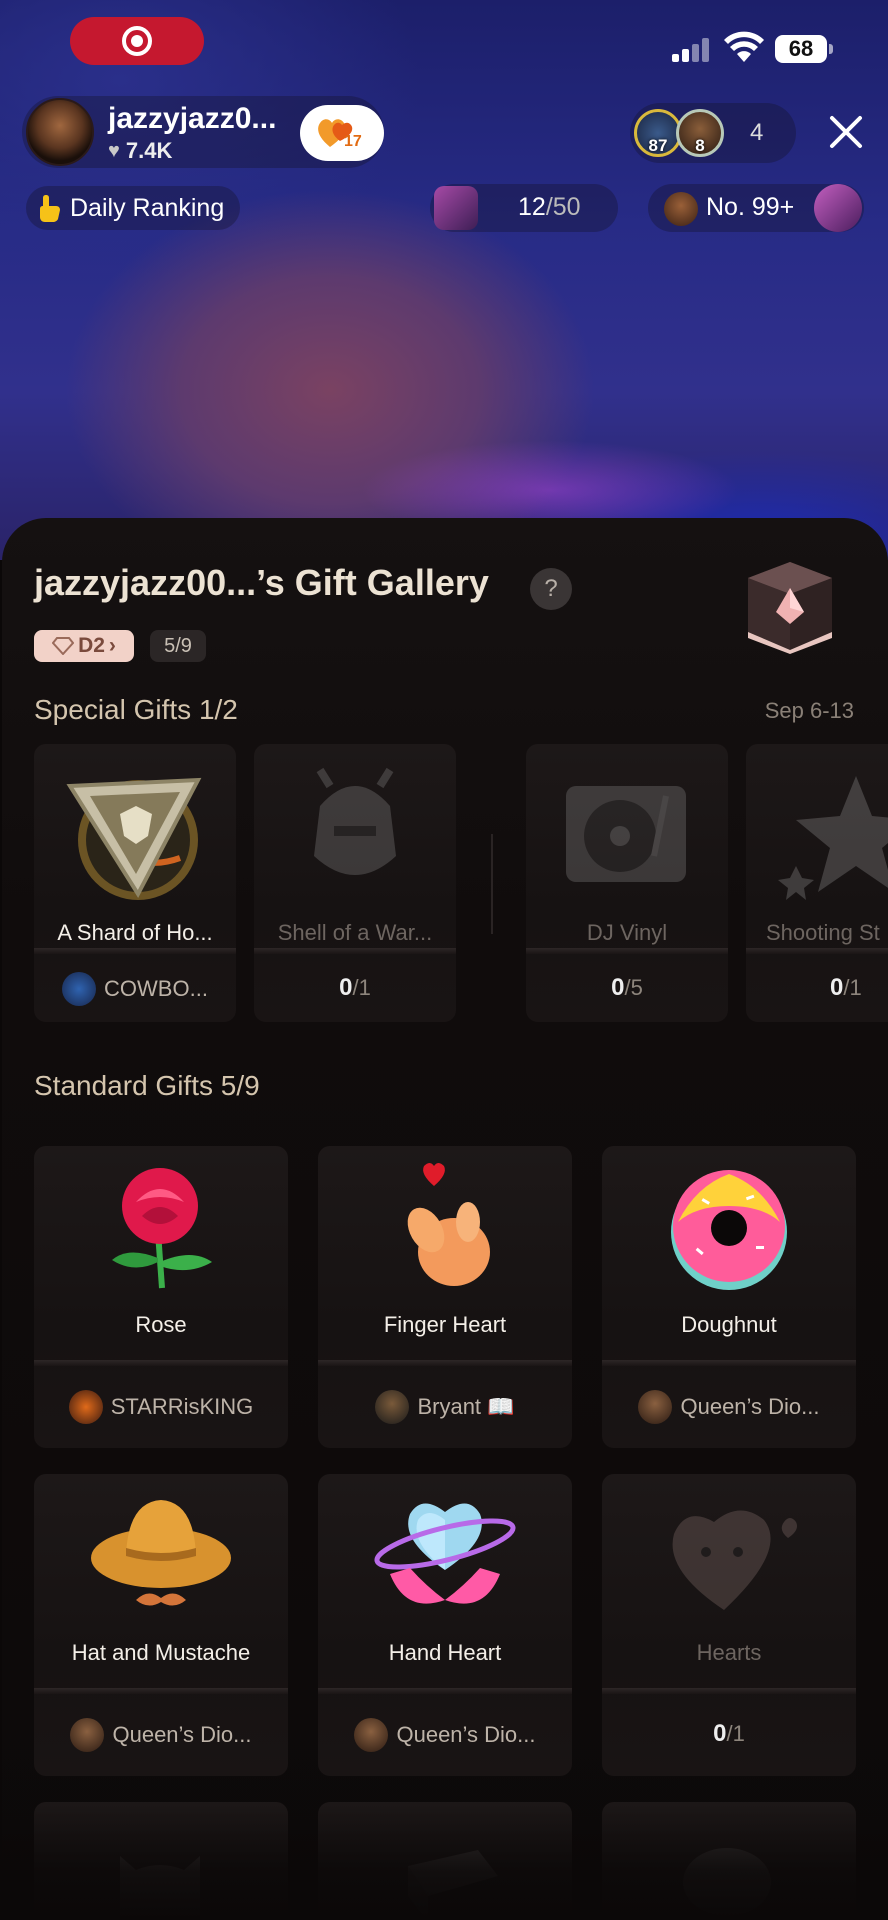 The width and height of the screenshot is (888, 1920). I want to click on goal-avatar, so click(456, 208).